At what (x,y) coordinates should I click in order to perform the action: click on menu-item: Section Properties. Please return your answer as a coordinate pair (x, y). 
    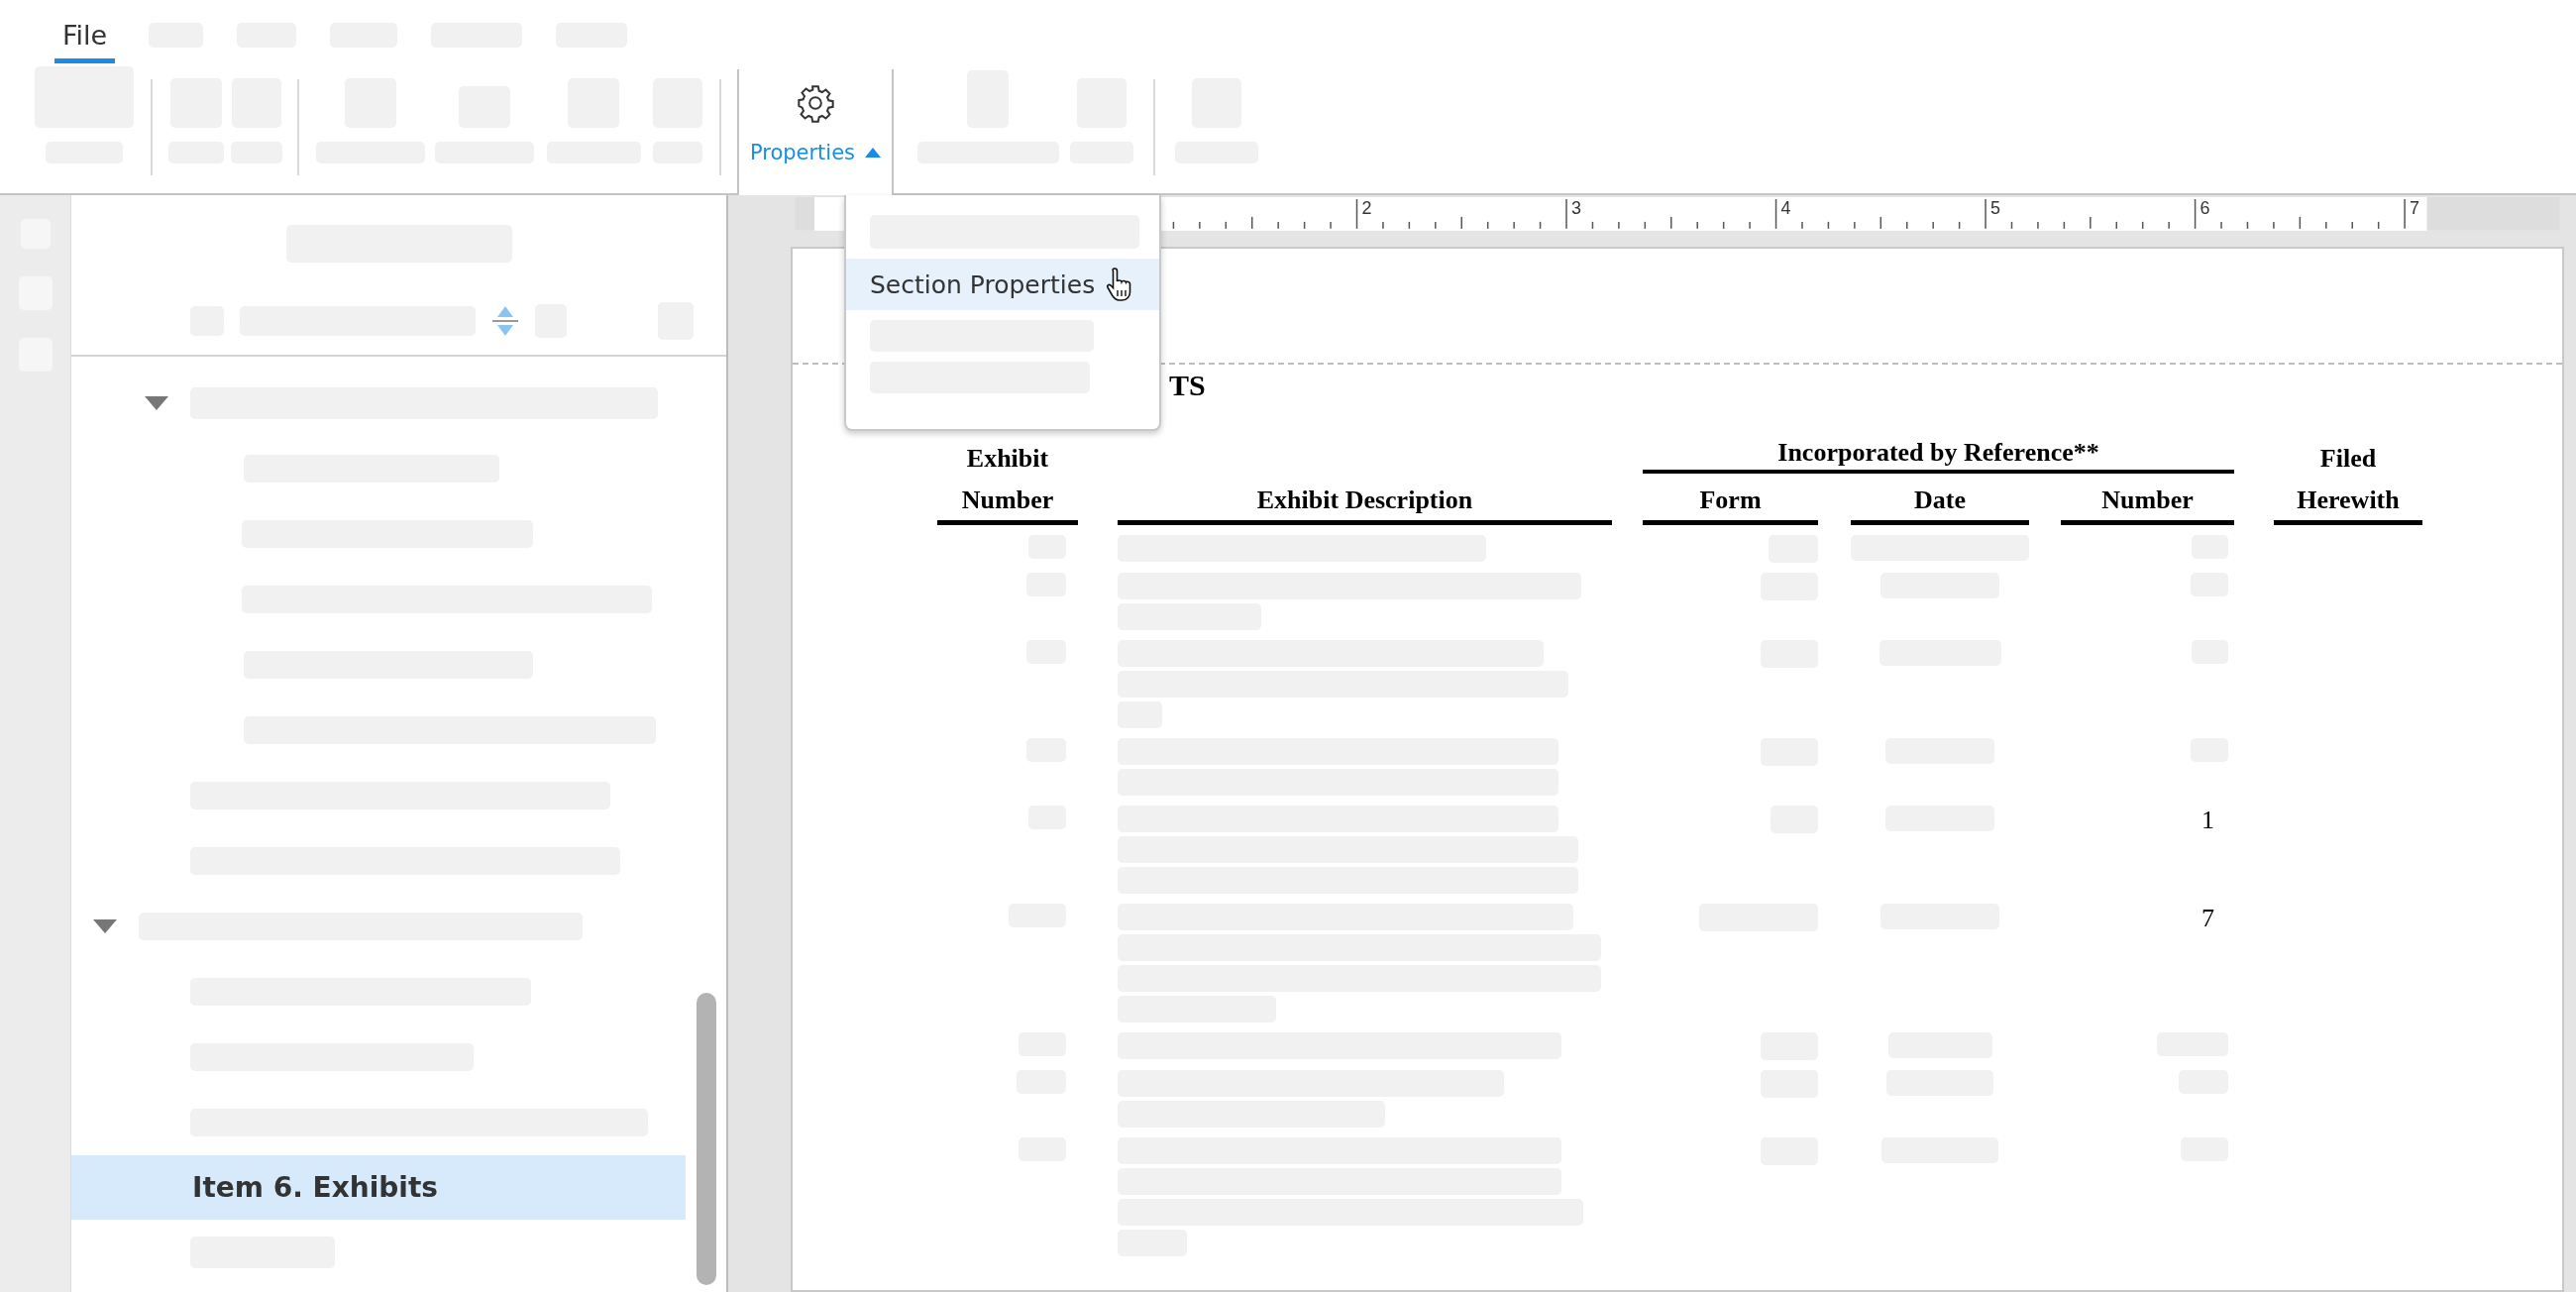
    Looking at the image, I should click on (1002, 285).